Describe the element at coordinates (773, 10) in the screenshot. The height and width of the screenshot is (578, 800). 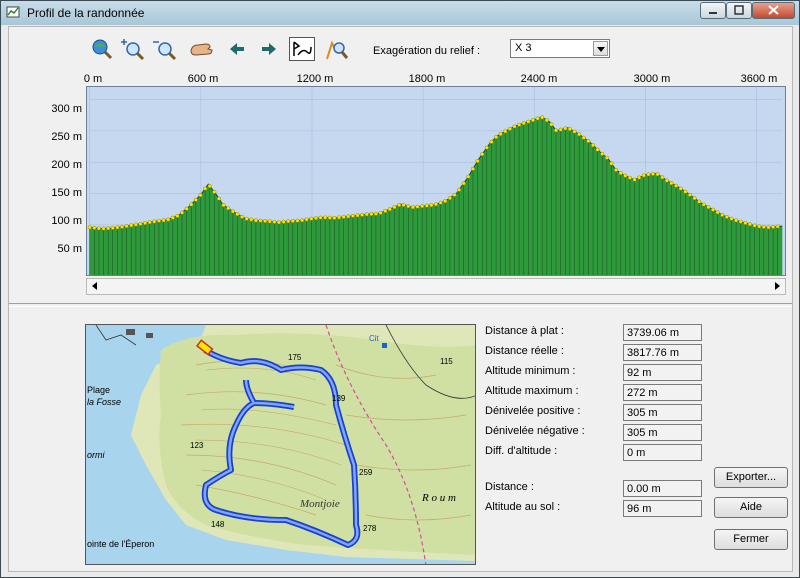
I see `close-window-button` at that location.